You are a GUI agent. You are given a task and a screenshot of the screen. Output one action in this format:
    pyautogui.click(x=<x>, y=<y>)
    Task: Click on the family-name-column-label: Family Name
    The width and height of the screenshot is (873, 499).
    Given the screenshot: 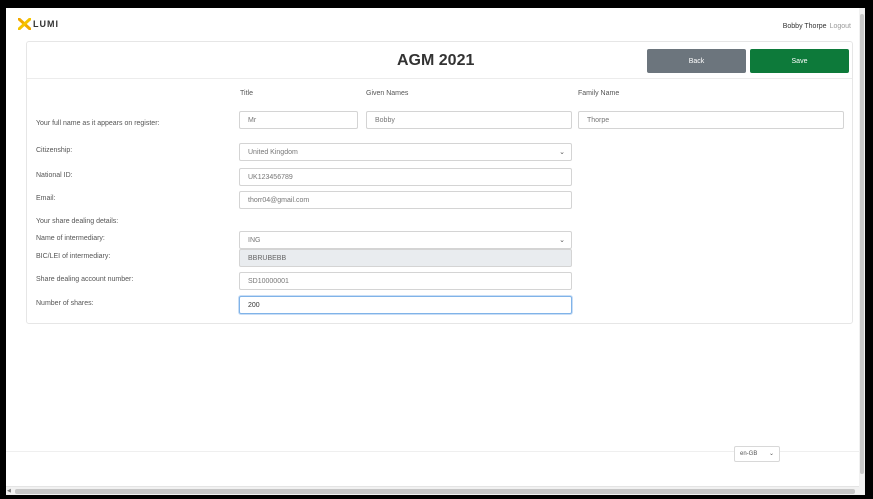 What is the action you would take?
    pyautogui.click(x=599, y=93)
    